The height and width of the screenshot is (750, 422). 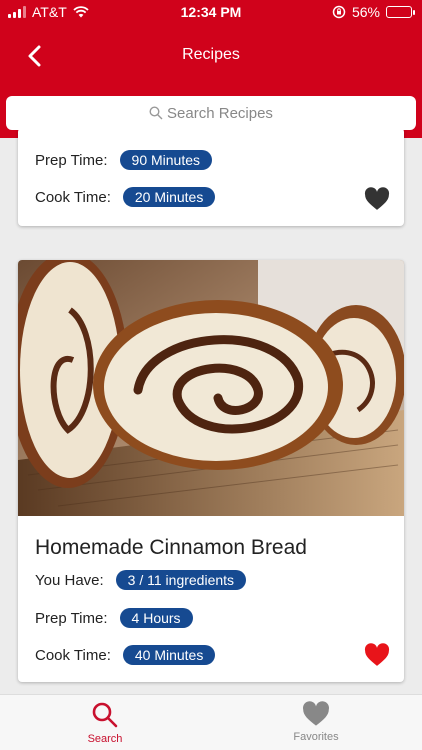 I want to click on tab-favorites: Favorites, so click(x=316, y=722).